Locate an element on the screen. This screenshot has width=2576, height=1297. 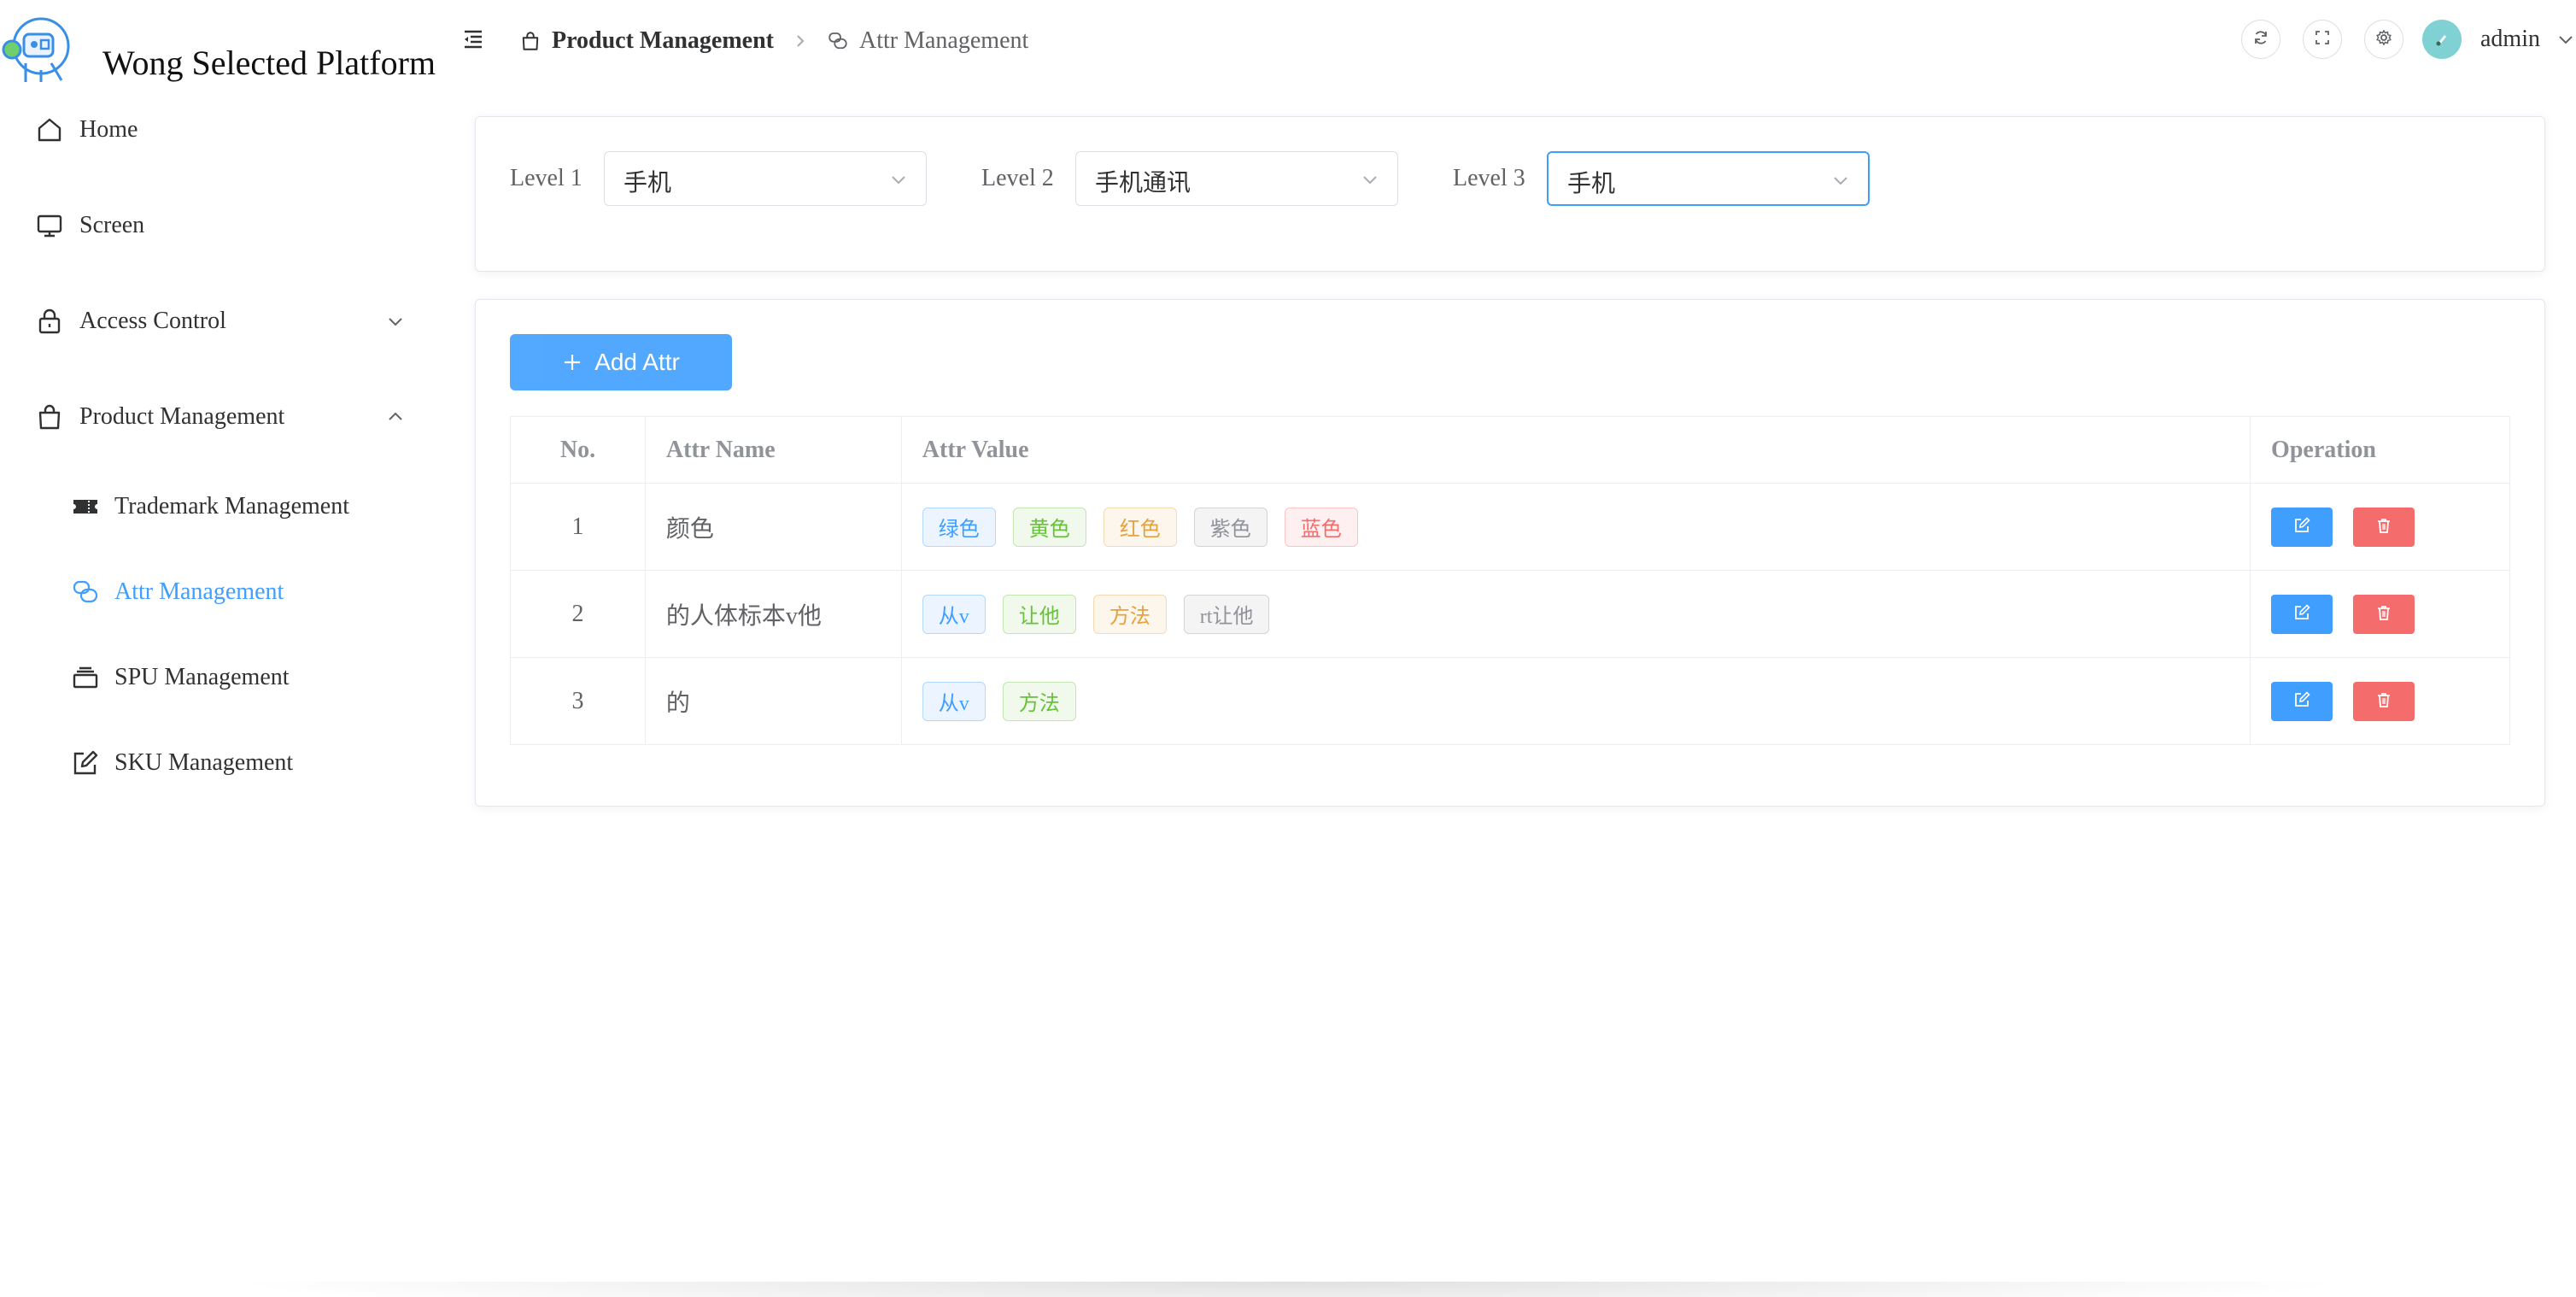
sidebar-item-sku-management: SKU Management is located at coordinates (222, 763).